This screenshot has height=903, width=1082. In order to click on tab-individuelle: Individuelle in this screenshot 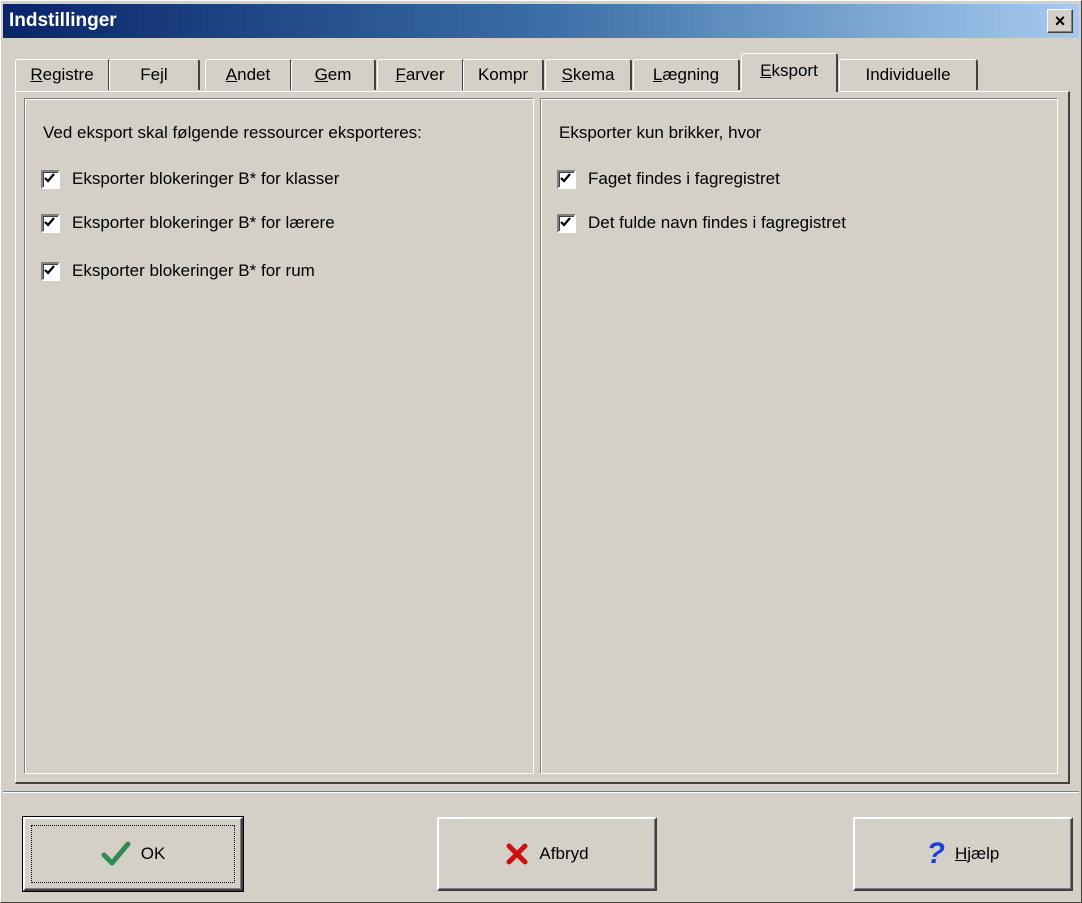, I will do `click(908, 74)`.